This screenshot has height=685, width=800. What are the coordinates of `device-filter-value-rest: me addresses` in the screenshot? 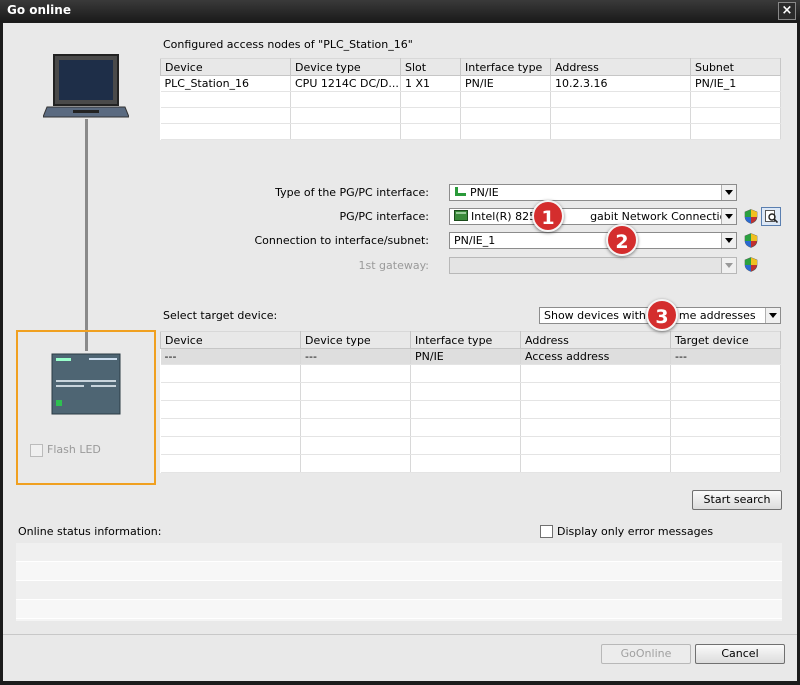 It's located at (717, 315).